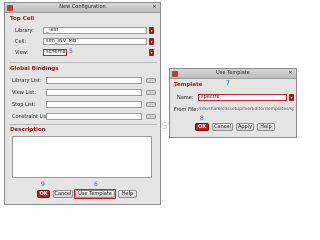  What do you see at coordinates (94, 104) in the screenshot?
I see `stop-list-field` at bounding box center [94, 104].